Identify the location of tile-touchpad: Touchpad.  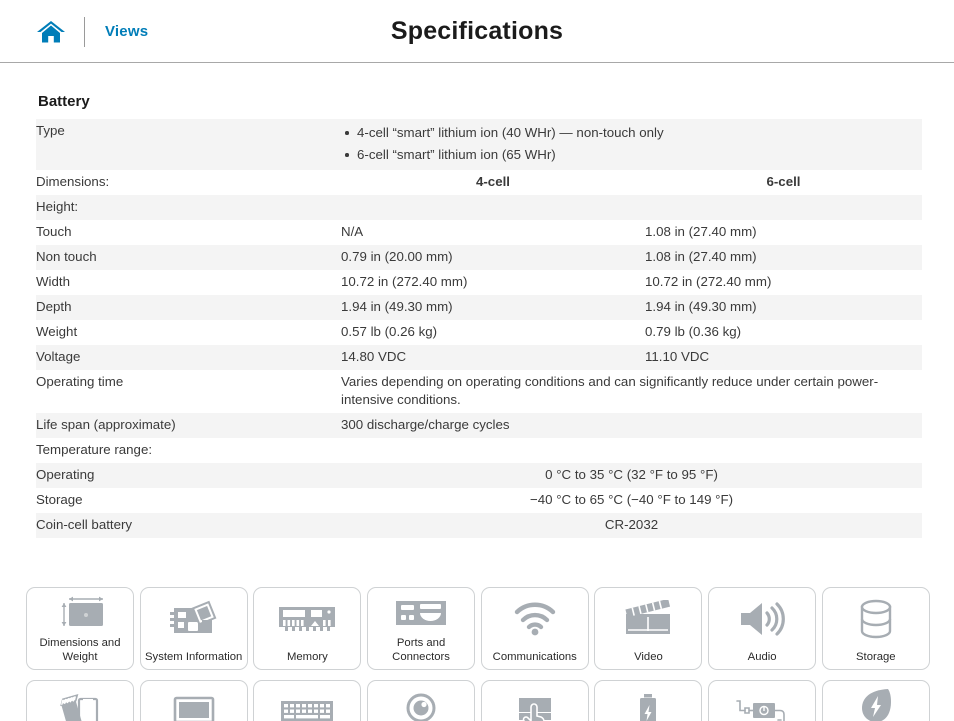
(534, 700).